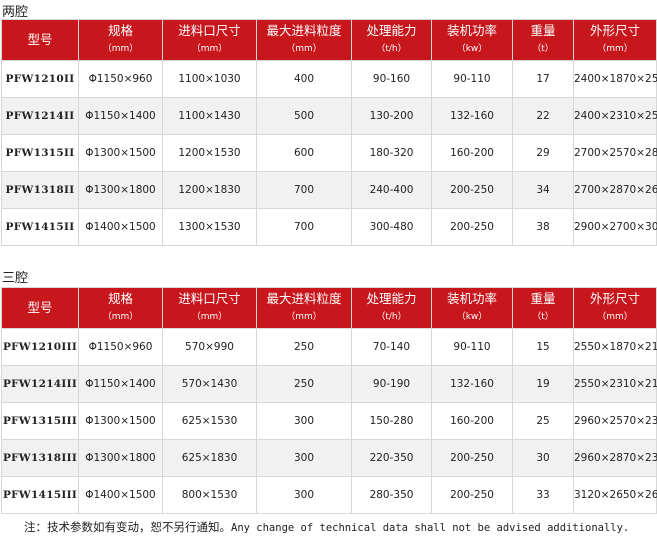  I want to click on cell-capacity: 130-200, so click(391, 116).